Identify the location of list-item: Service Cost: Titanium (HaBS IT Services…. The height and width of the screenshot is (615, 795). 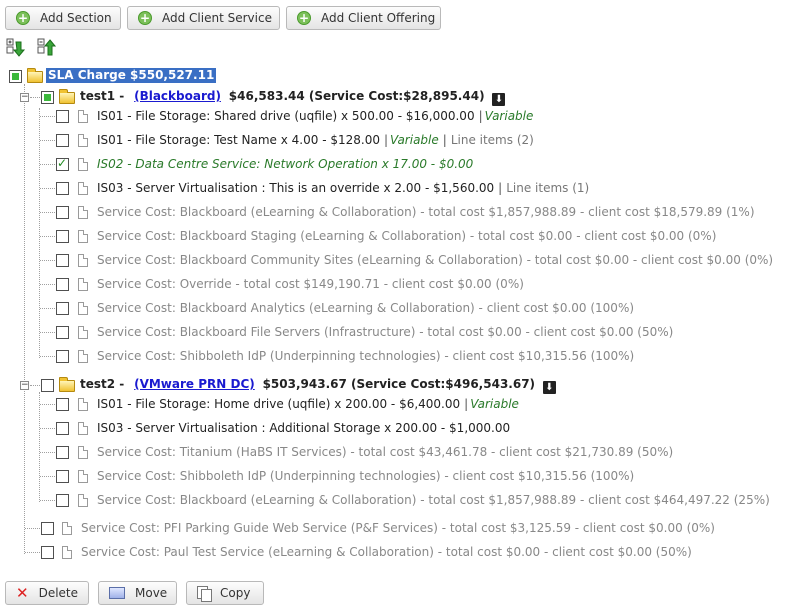
(397, 452).